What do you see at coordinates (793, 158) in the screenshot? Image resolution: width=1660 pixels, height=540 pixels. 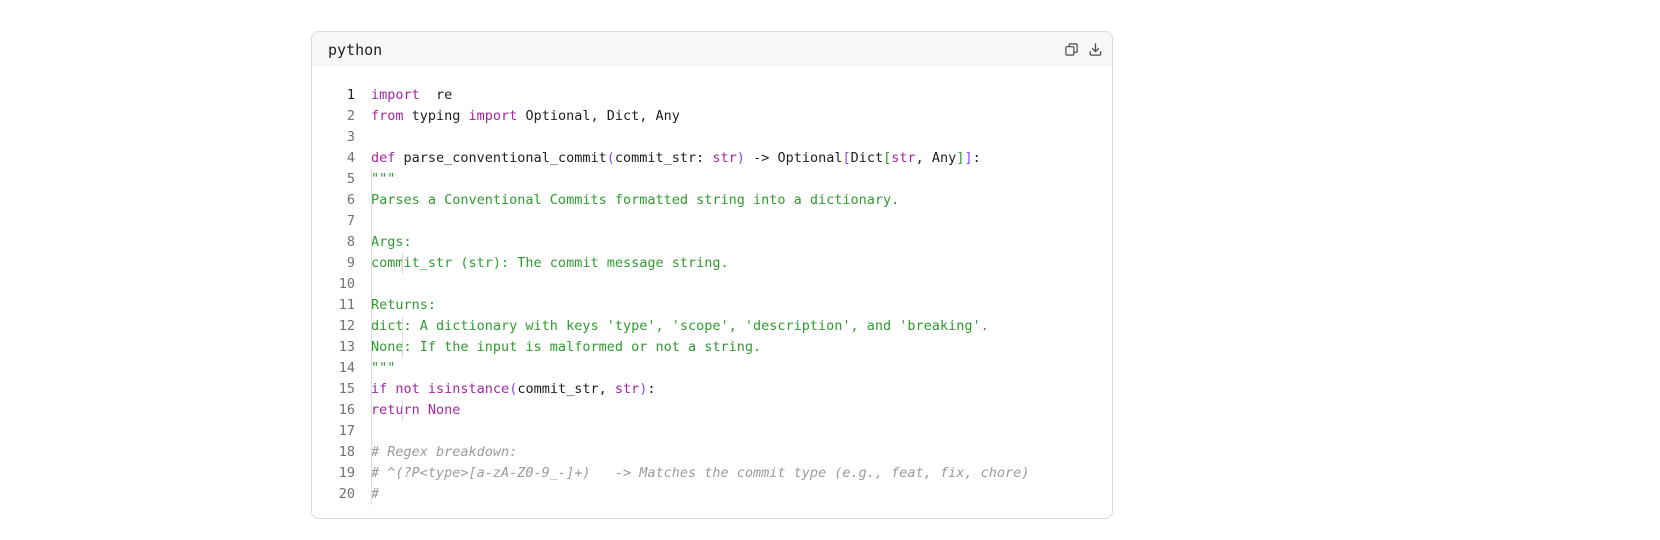 I see `code-token: -> Optional` at bounding box center [793, 158].